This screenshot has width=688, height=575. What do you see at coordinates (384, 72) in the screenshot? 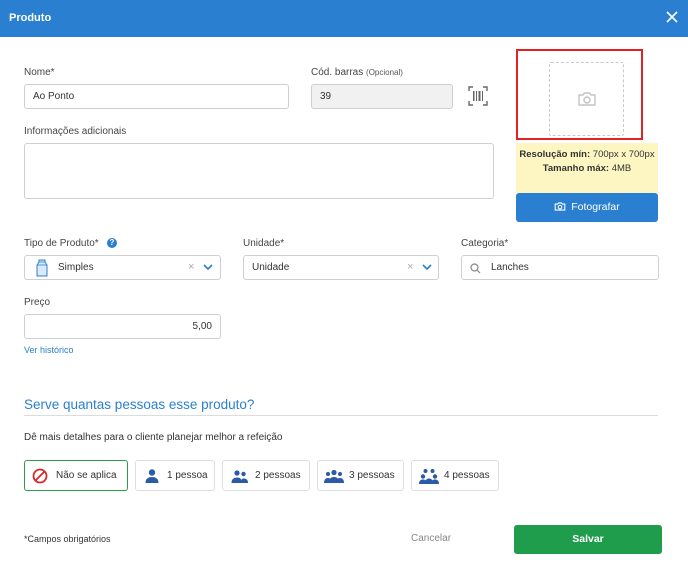
I see `codbarras-optional: (Opcional)` at bounding box center [384, 72].